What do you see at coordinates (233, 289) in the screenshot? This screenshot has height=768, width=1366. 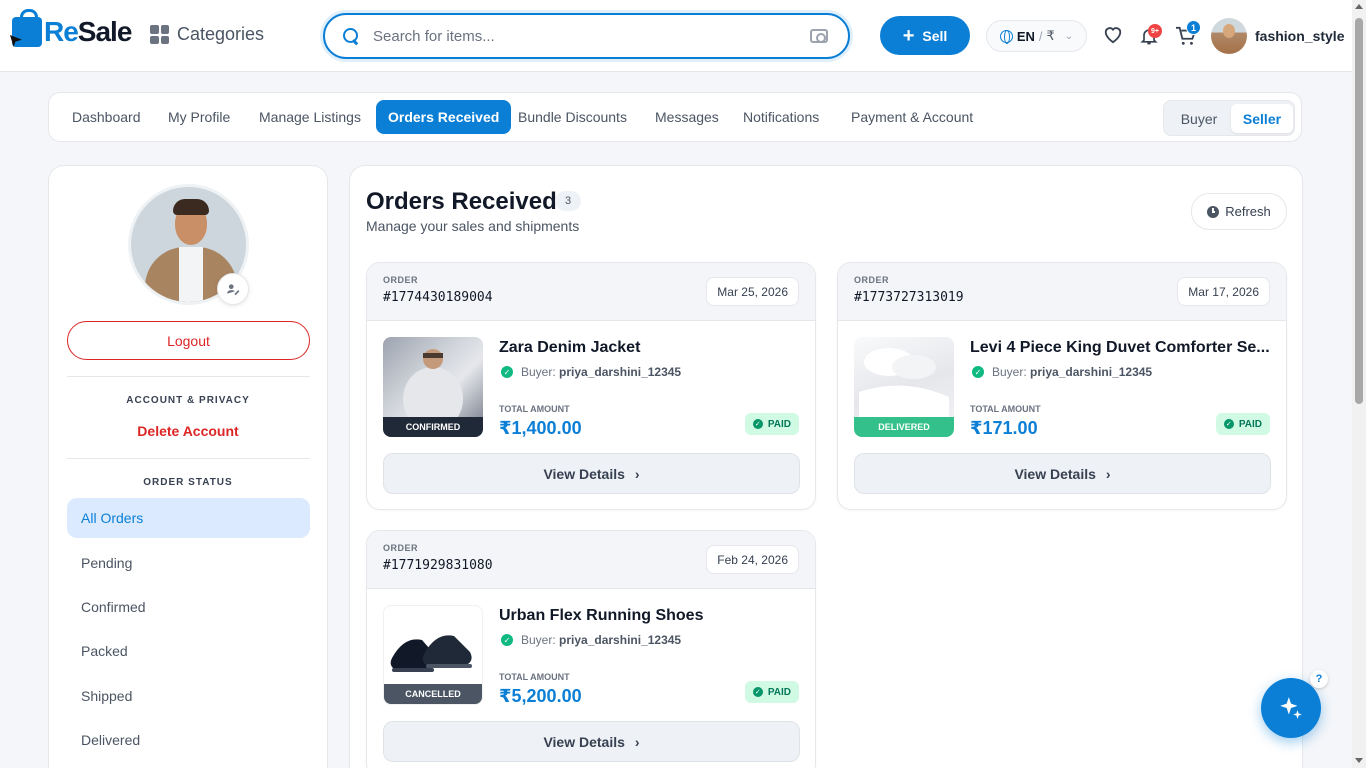 I see `edit-avatar-icon` at bounding box center [233, 289].